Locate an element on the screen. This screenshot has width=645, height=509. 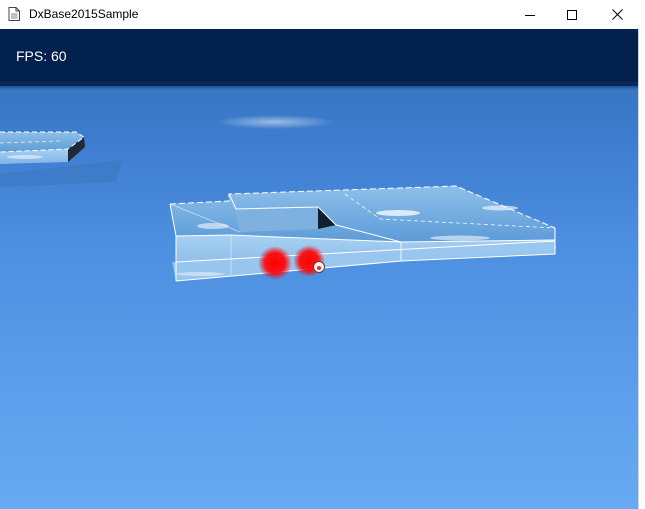
ball-player is located at coordinates (319, 267).